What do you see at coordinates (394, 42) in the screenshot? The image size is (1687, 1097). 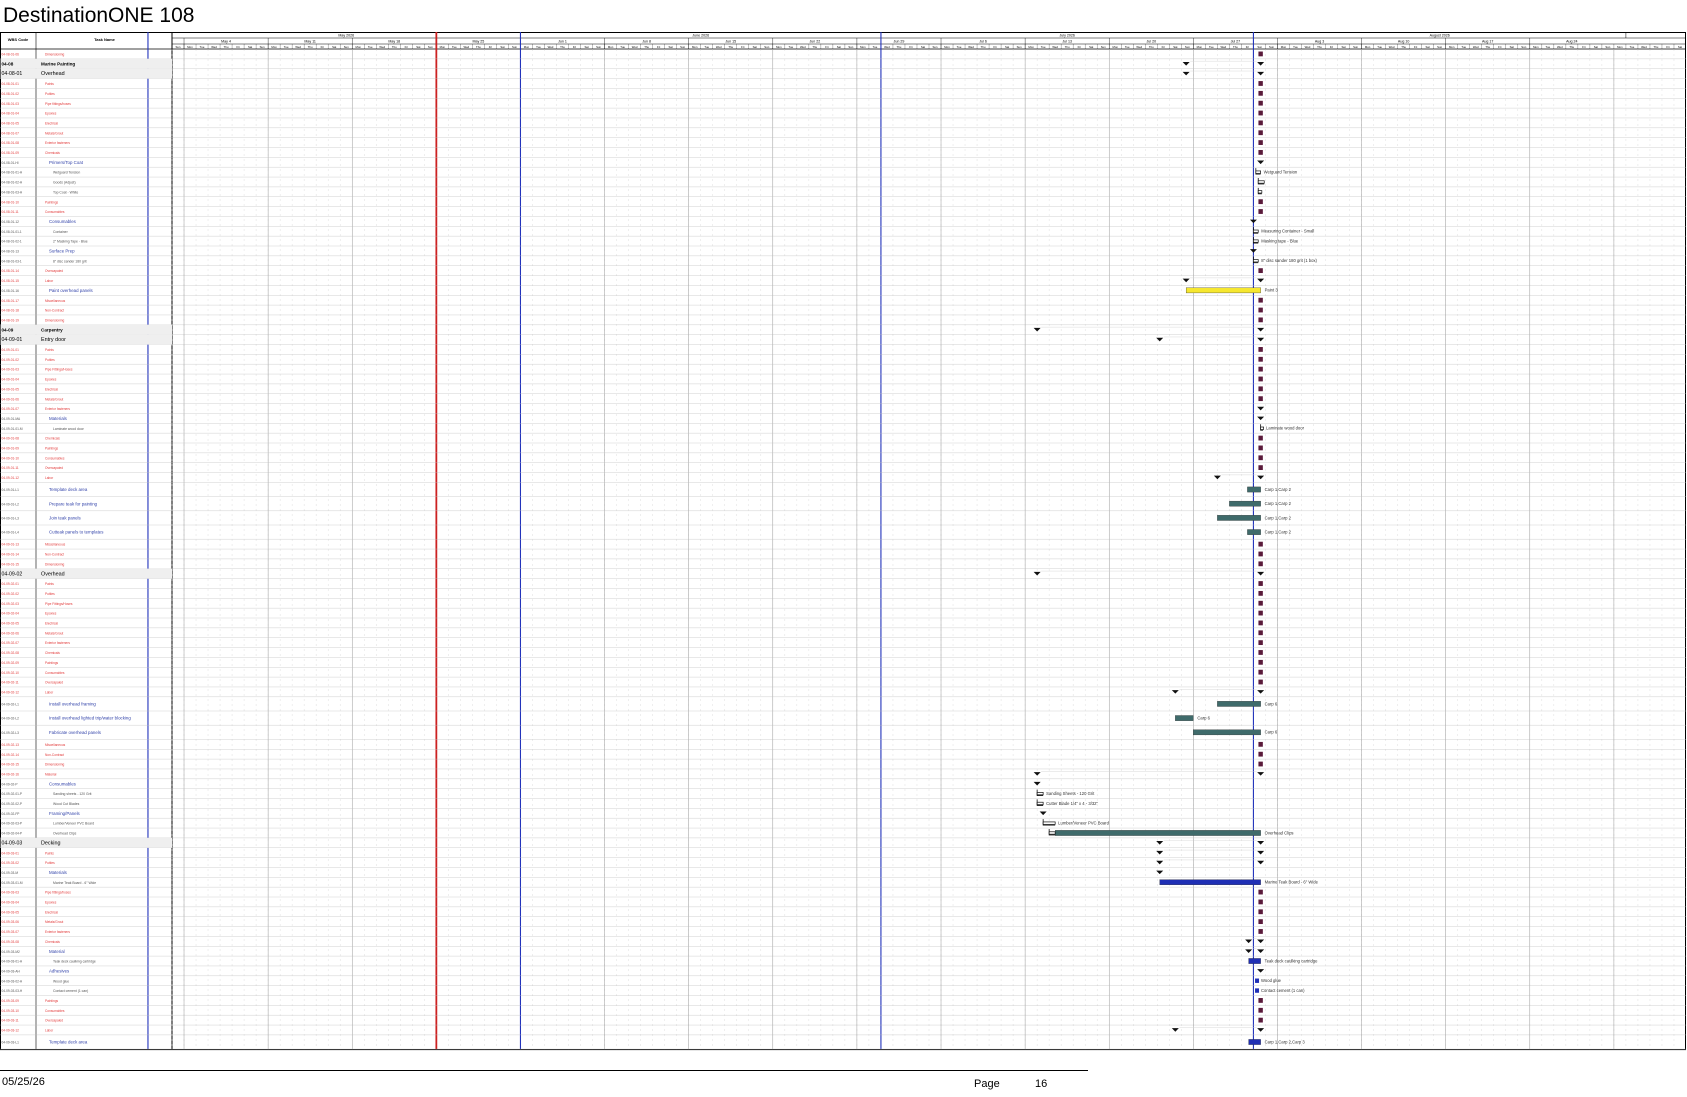 I see `week-label-2: May 18` at bounding box center [394, 42].